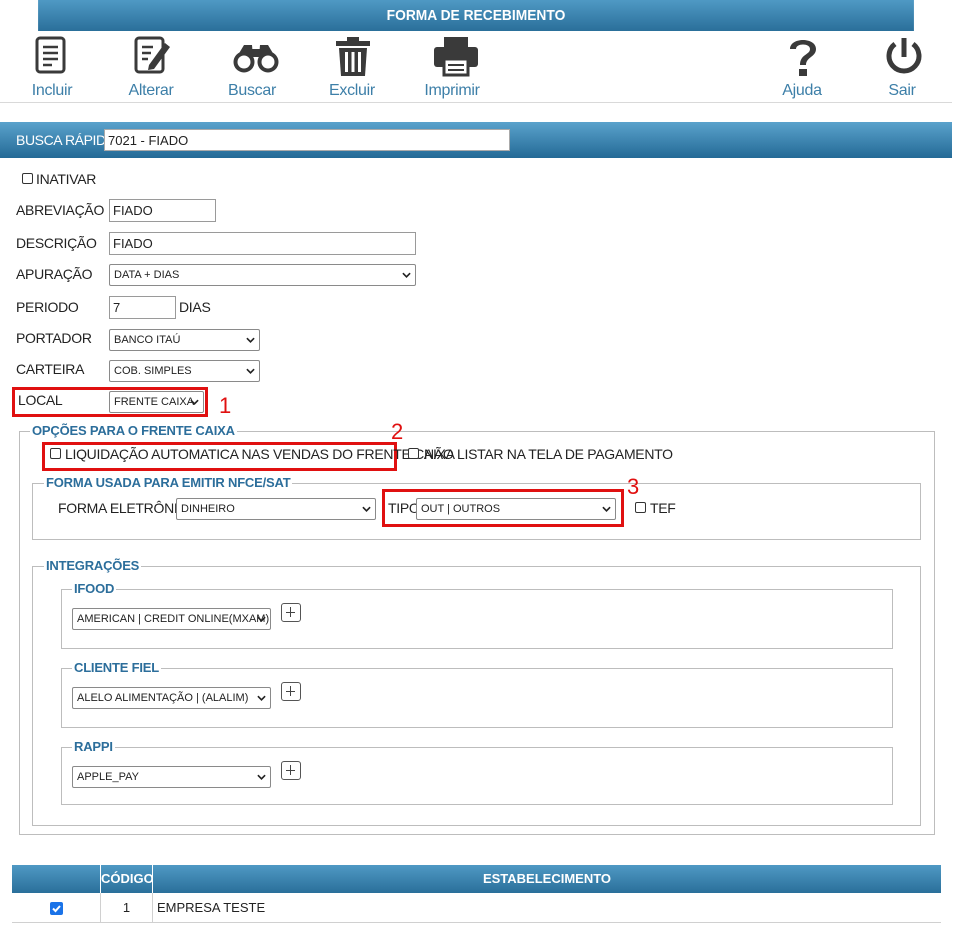 Image resolution: width=954 pixels, height=928 pixels. I want to click on tipo-value: OUT | OUTROS, so click(461, 509).